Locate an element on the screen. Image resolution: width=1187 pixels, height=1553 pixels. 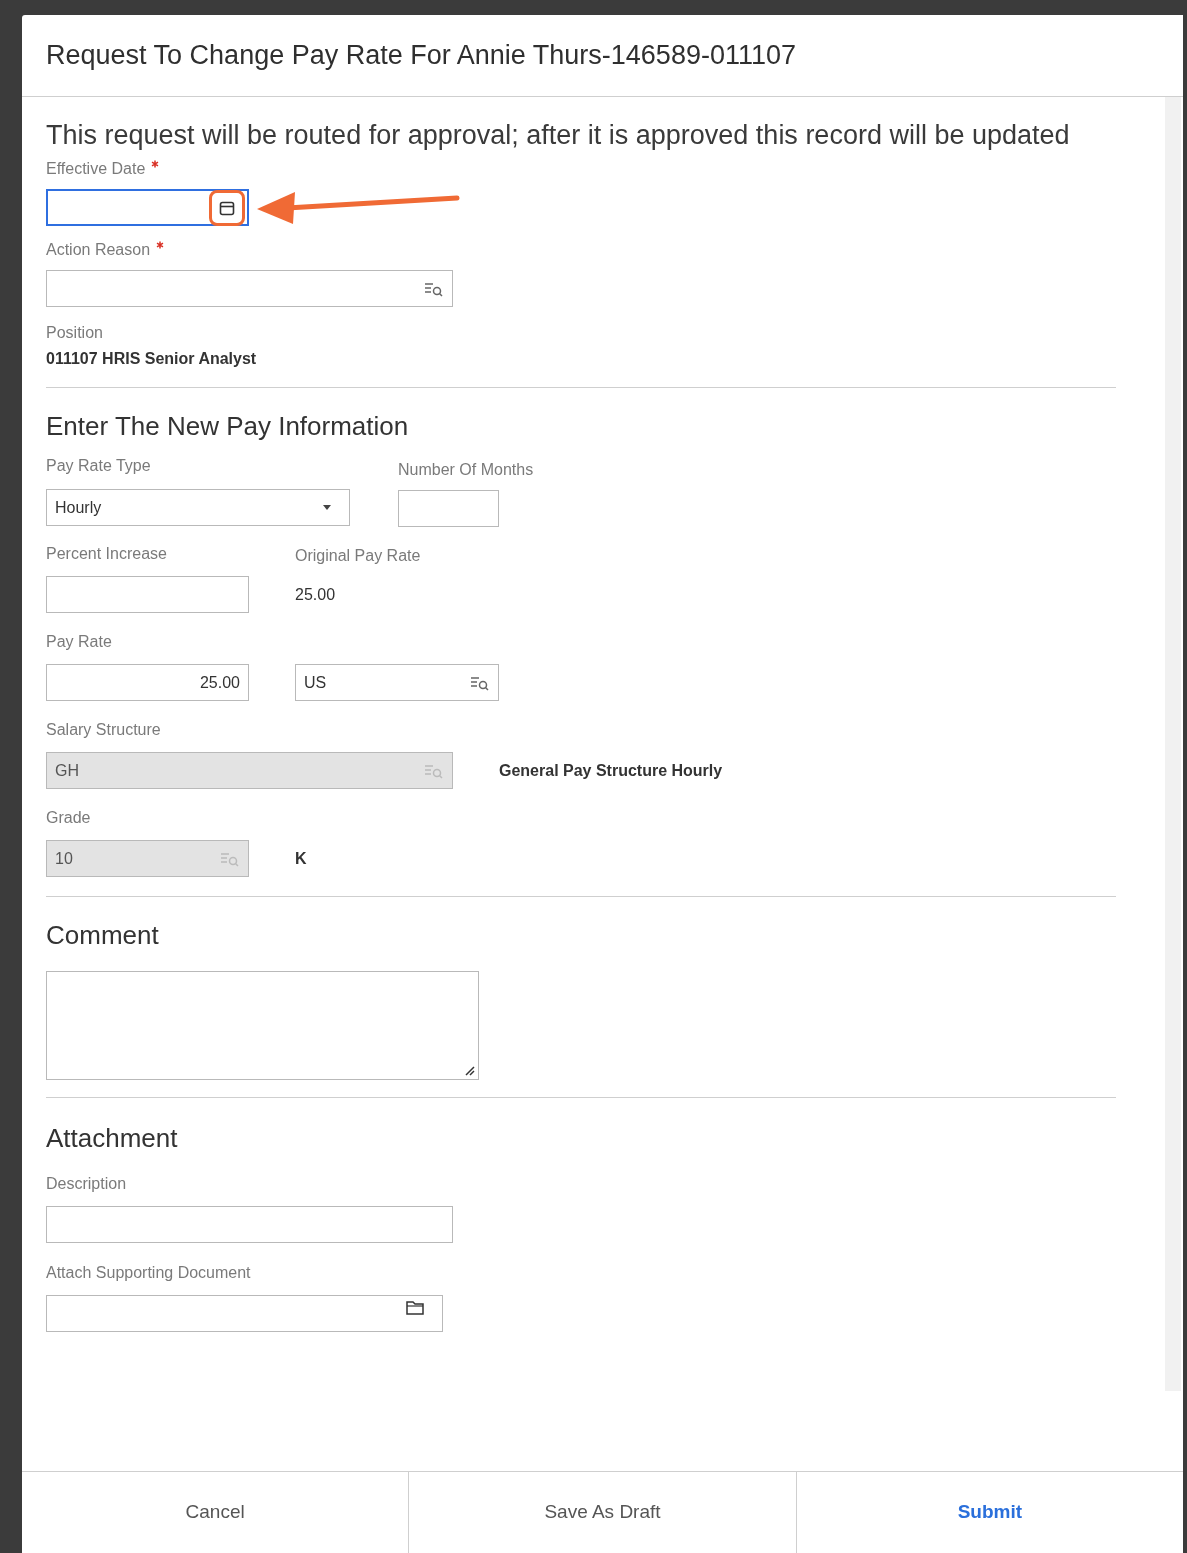
pay-rate-value: 25.00 is located at coordinates (316, 595).